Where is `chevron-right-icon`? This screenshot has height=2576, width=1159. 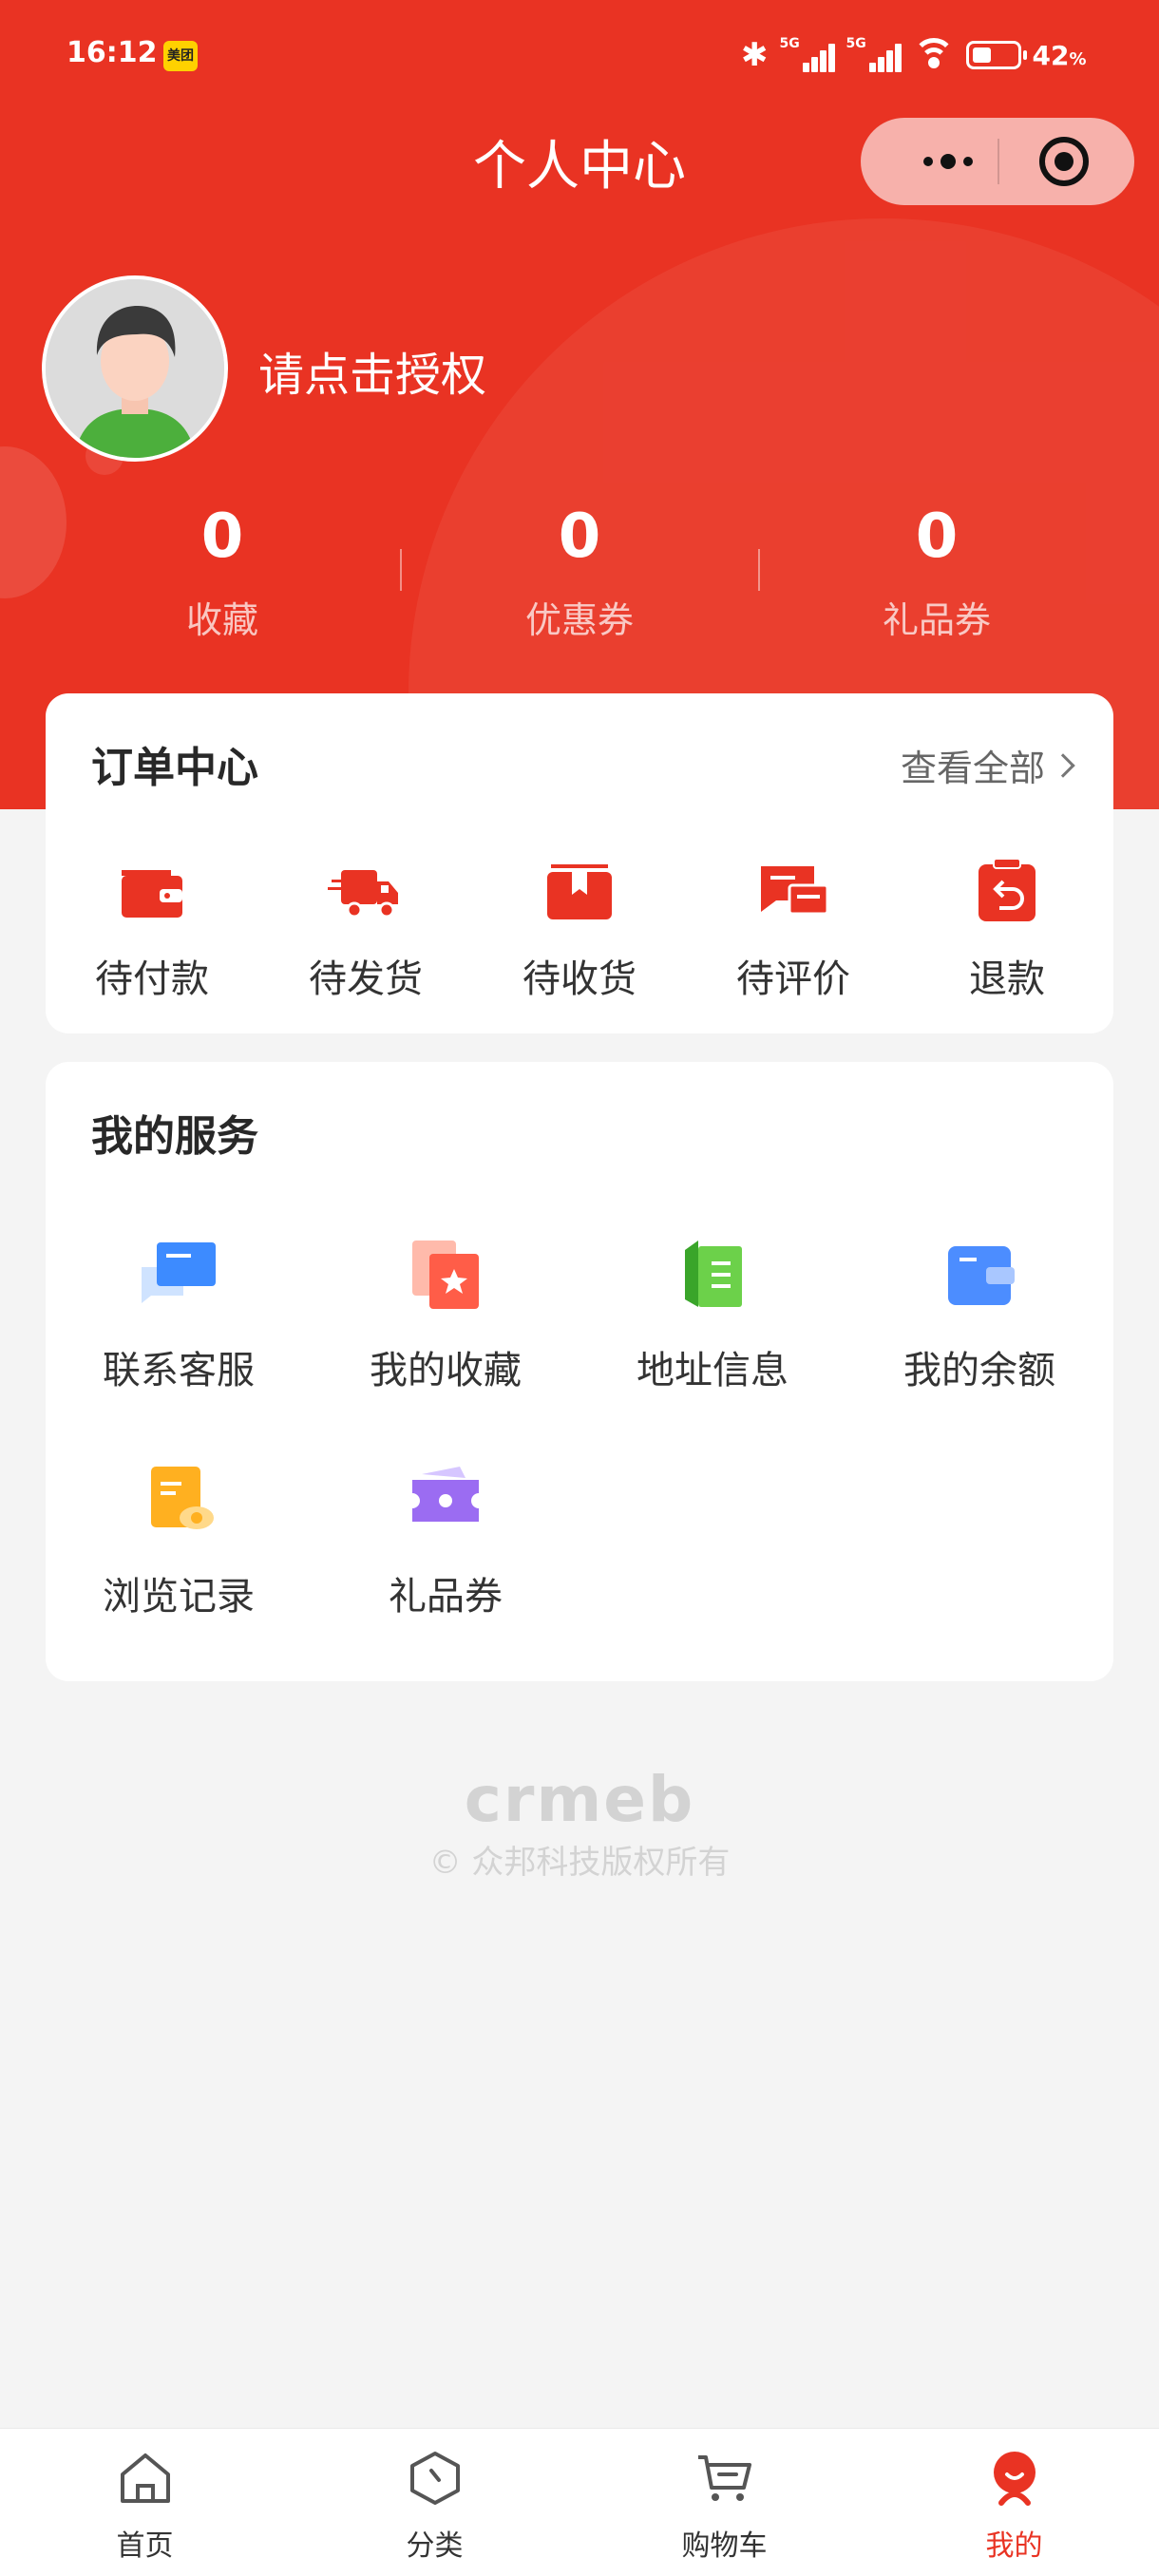
chevron-right-icon is located at coordinates (1063, 765).